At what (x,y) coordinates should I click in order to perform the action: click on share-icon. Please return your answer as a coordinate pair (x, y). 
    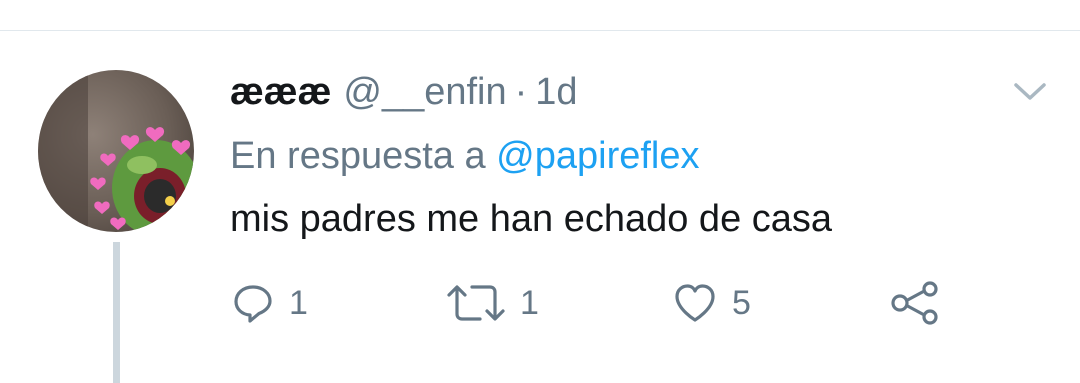
    Looking at the image, I should click on (915, 303).